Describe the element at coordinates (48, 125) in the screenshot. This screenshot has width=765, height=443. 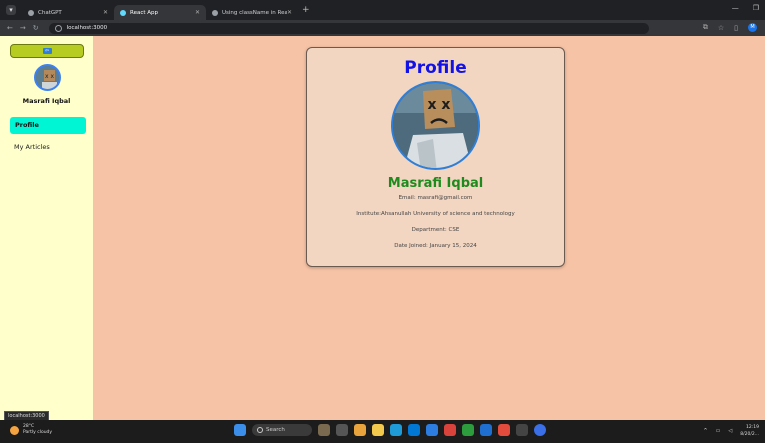
I see `sidebar-item-profile: Profile` at that location.